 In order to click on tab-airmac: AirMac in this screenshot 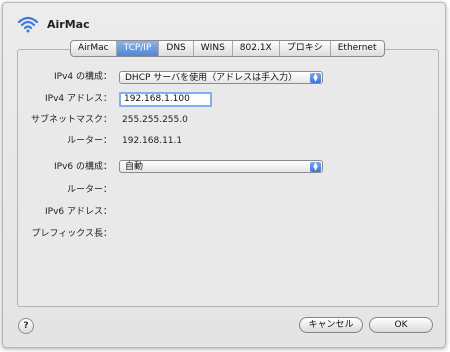, I will do `click(93, 48)`.